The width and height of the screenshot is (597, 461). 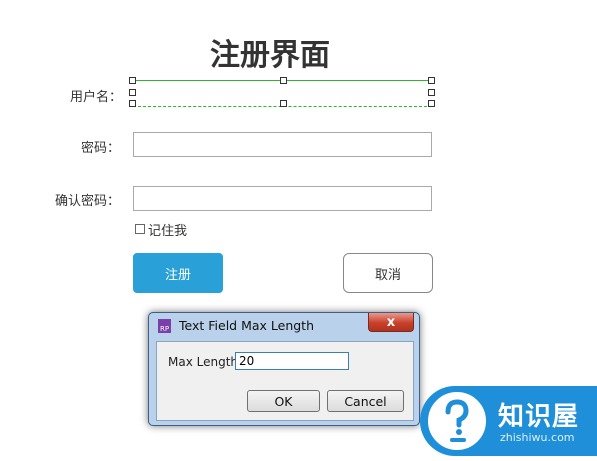 I want to click on username-label: 用户名：, so click(x=95, y=97).